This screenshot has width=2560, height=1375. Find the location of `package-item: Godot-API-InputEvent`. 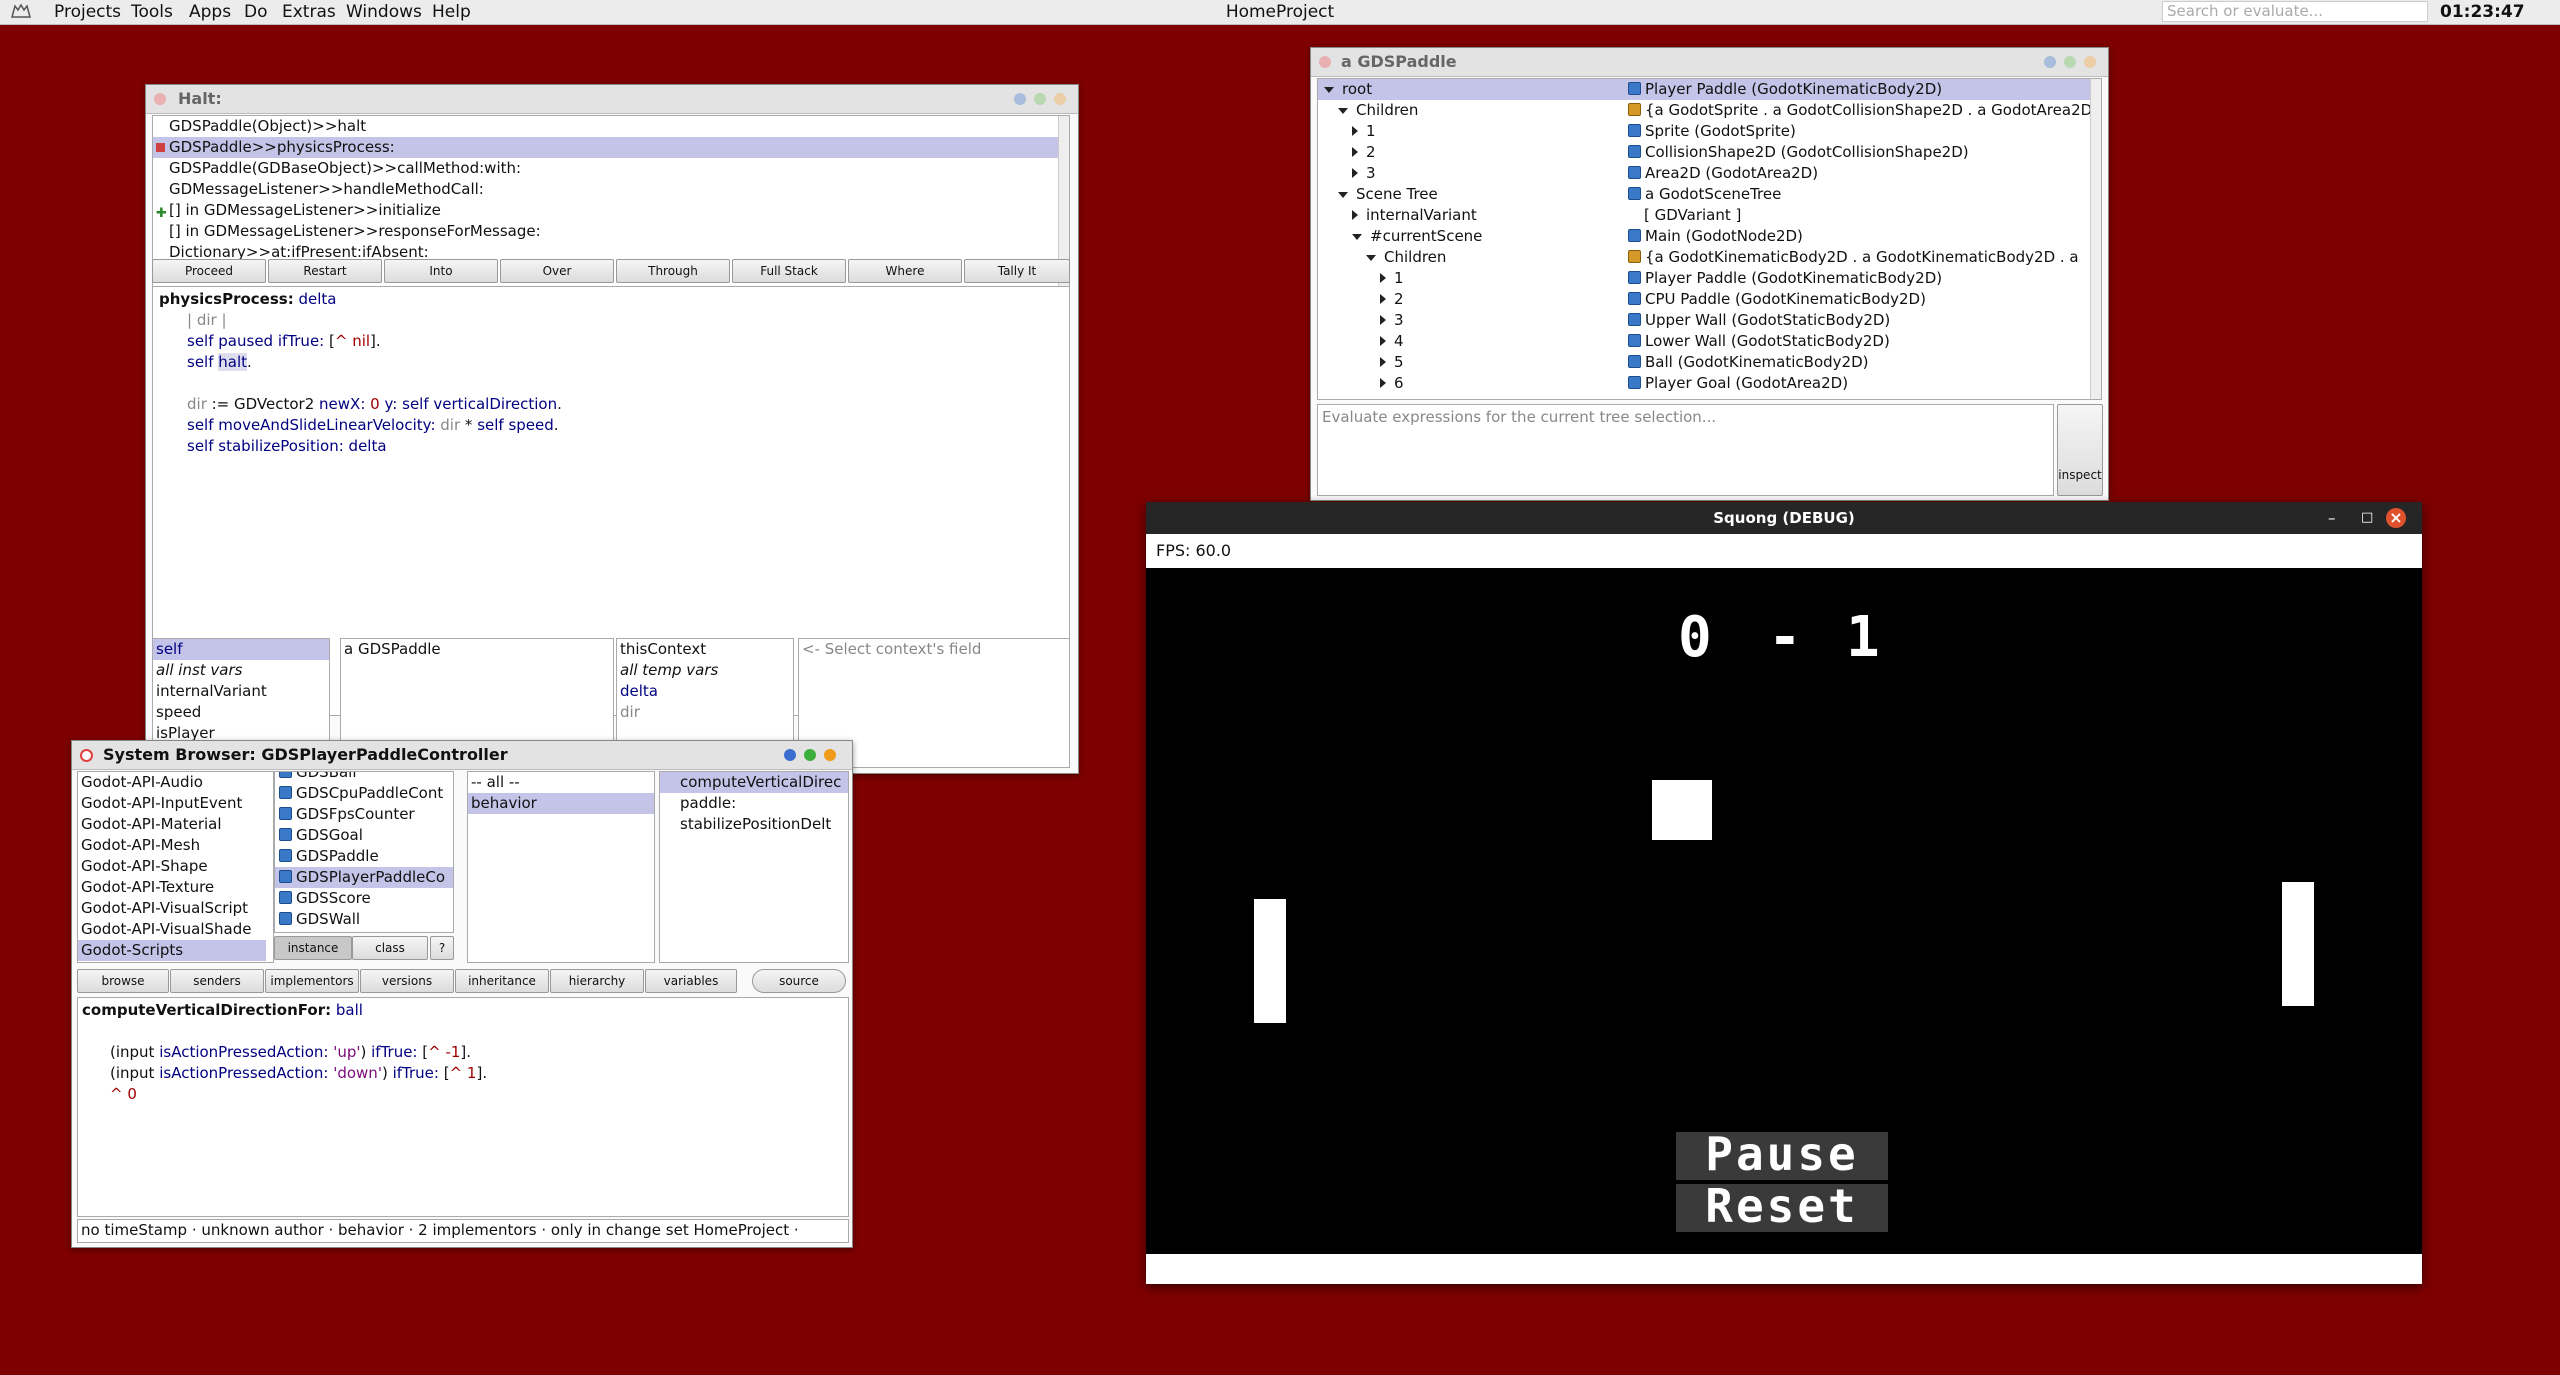

package-item: Godot-API-InputEvent is located at coordinates (175, 803).